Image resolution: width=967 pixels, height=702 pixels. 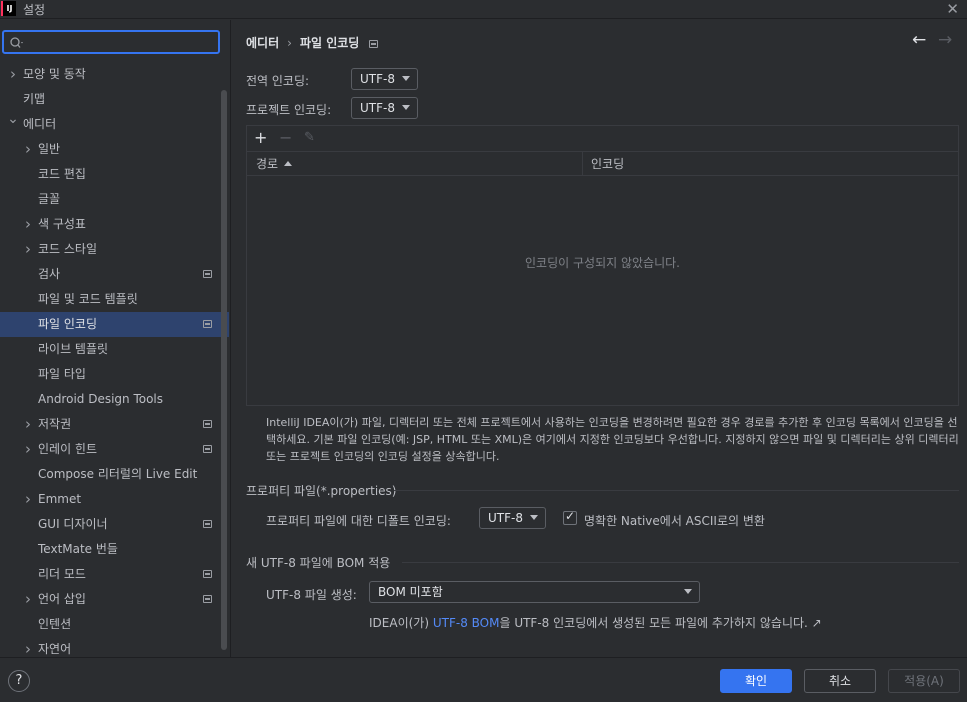 What do you see at coordinates (114, 499) in the screenshot?
I see `sidebar-item-17: › Emmet` at bounding box center [114, 499].